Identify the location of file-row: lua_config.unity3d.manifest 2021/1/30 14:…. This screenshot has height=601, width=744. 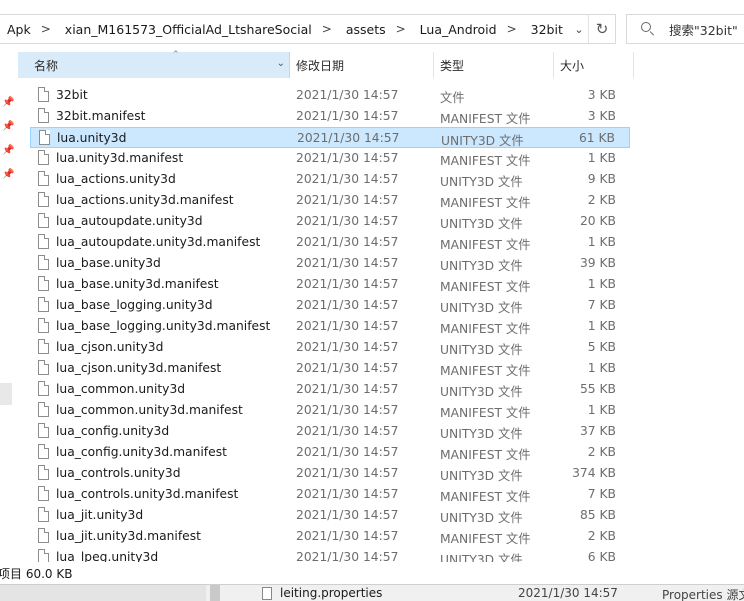
(330, 452).